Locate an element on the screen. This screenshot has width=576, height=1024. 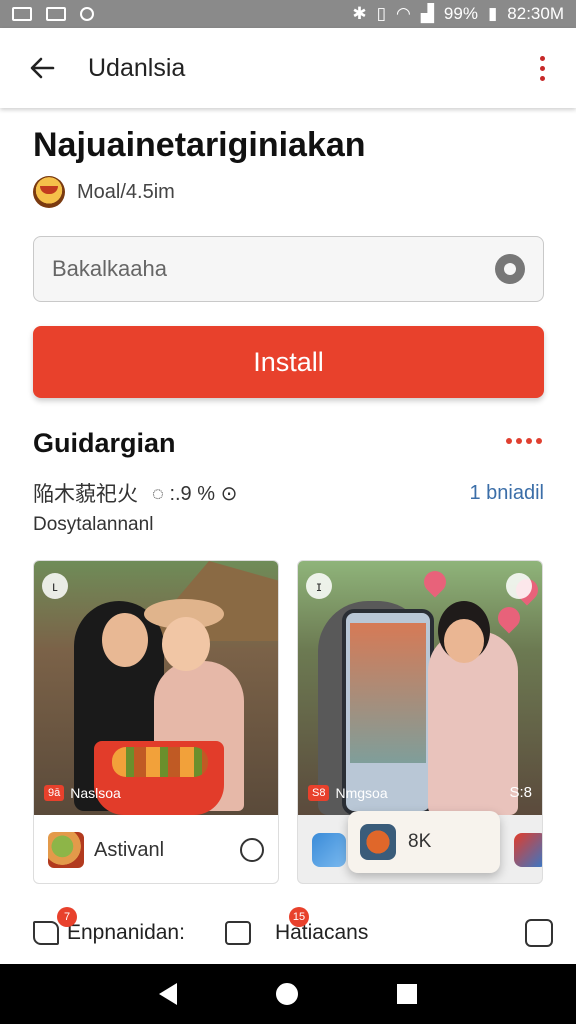
woman-face is located at coordinates (125, 640).